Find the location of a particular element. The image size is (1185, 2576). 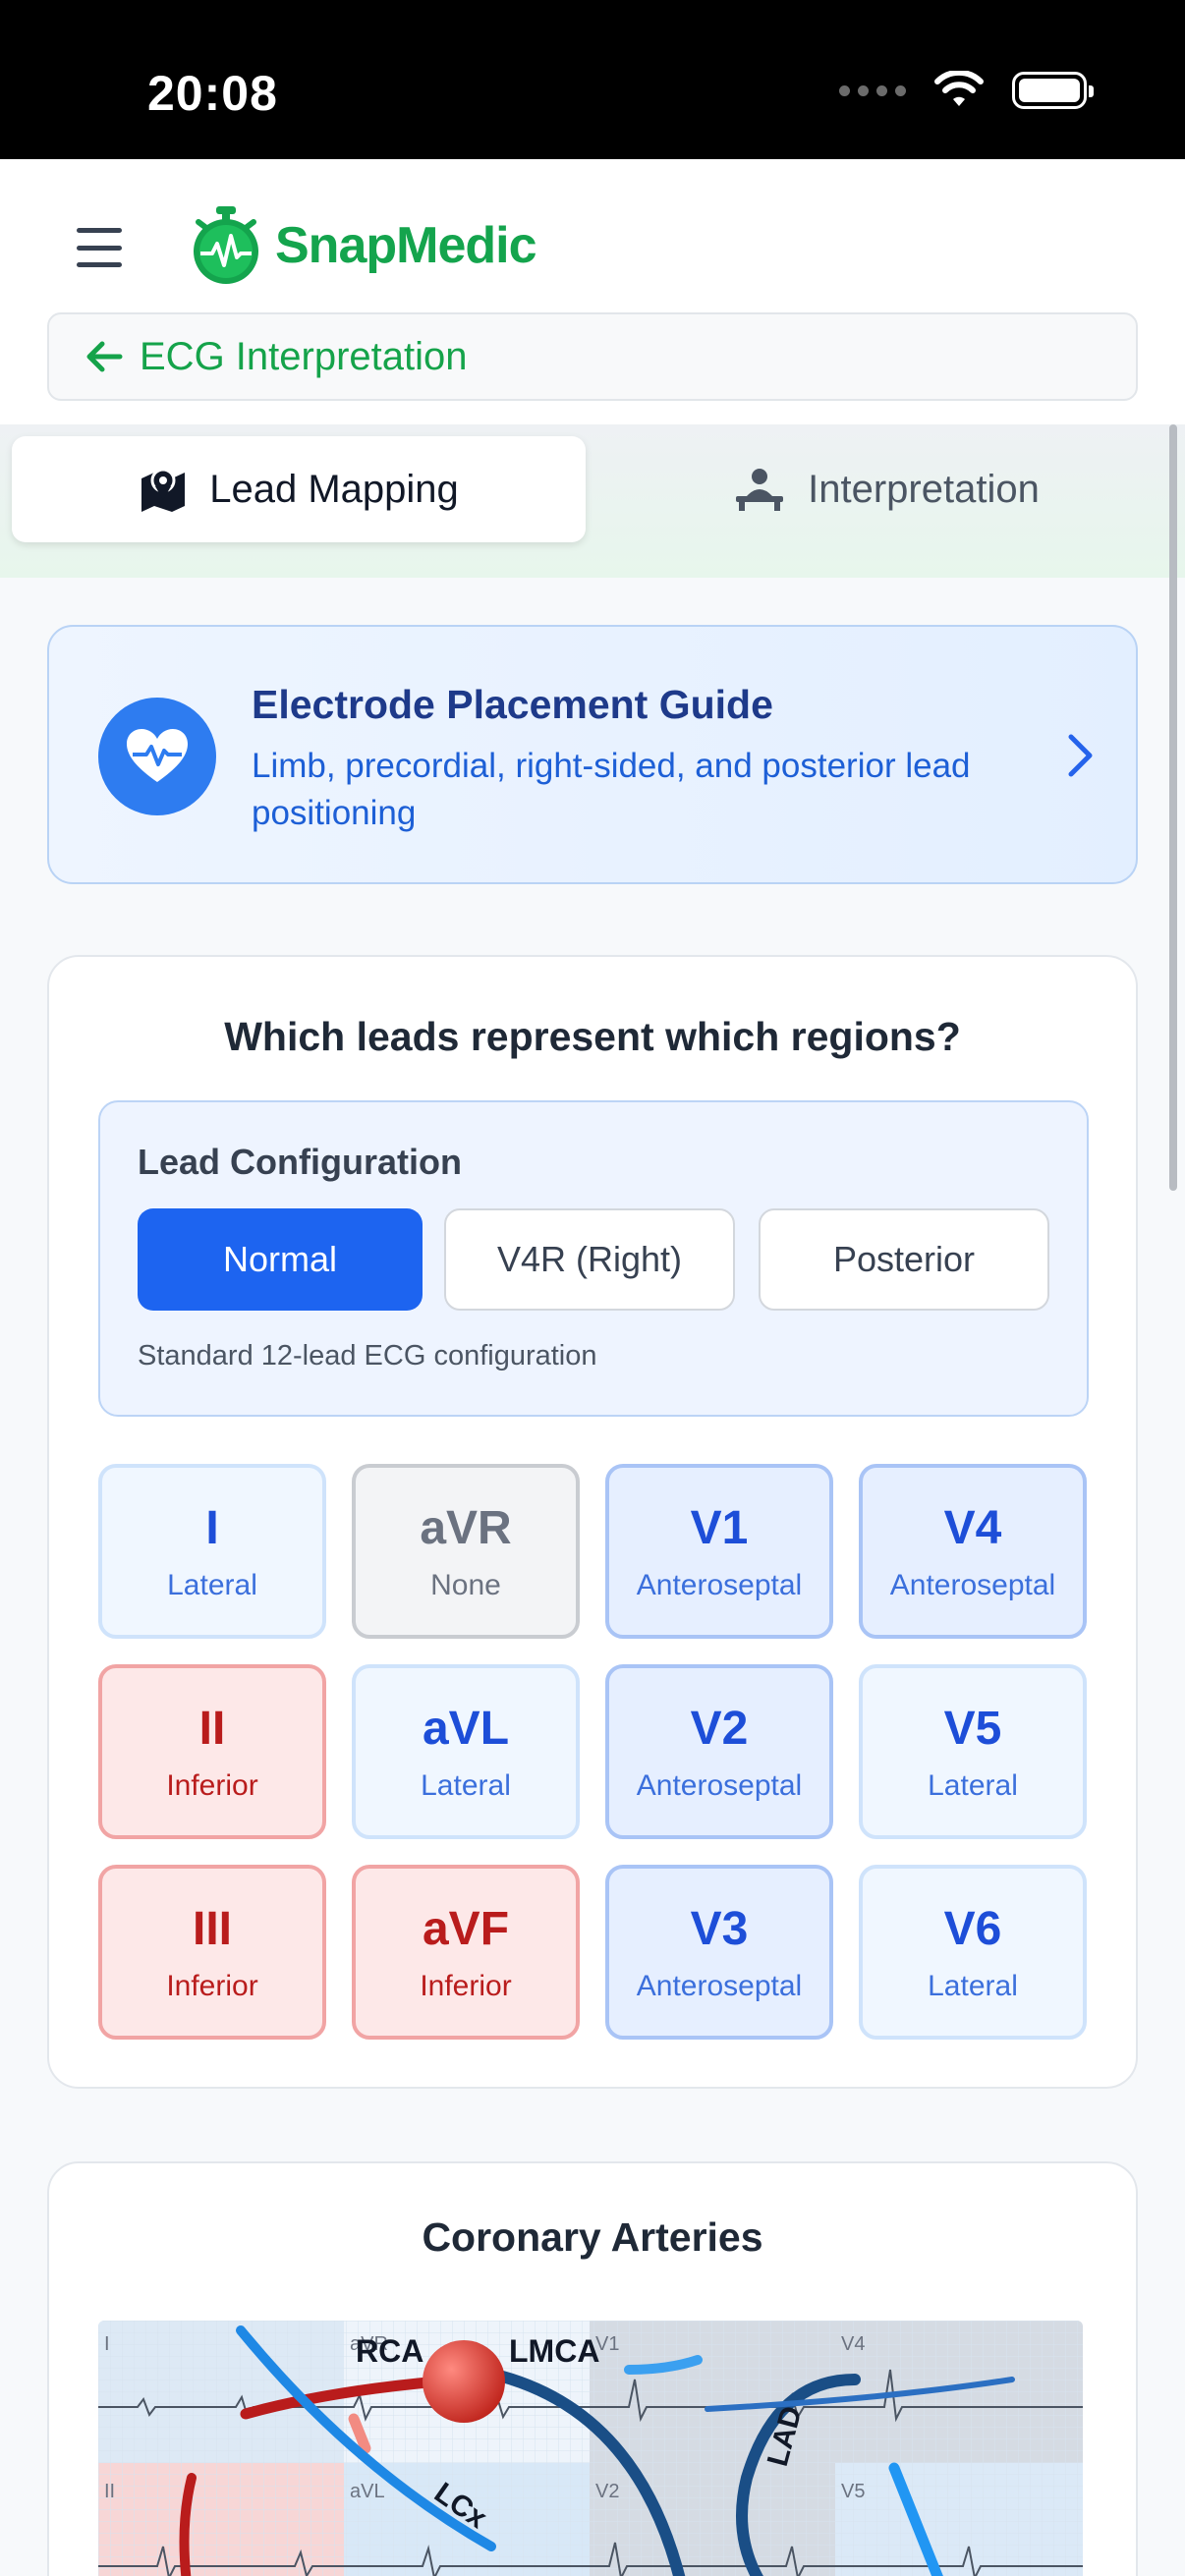

lead-name: V3 is located at coordinates (720, 1928).